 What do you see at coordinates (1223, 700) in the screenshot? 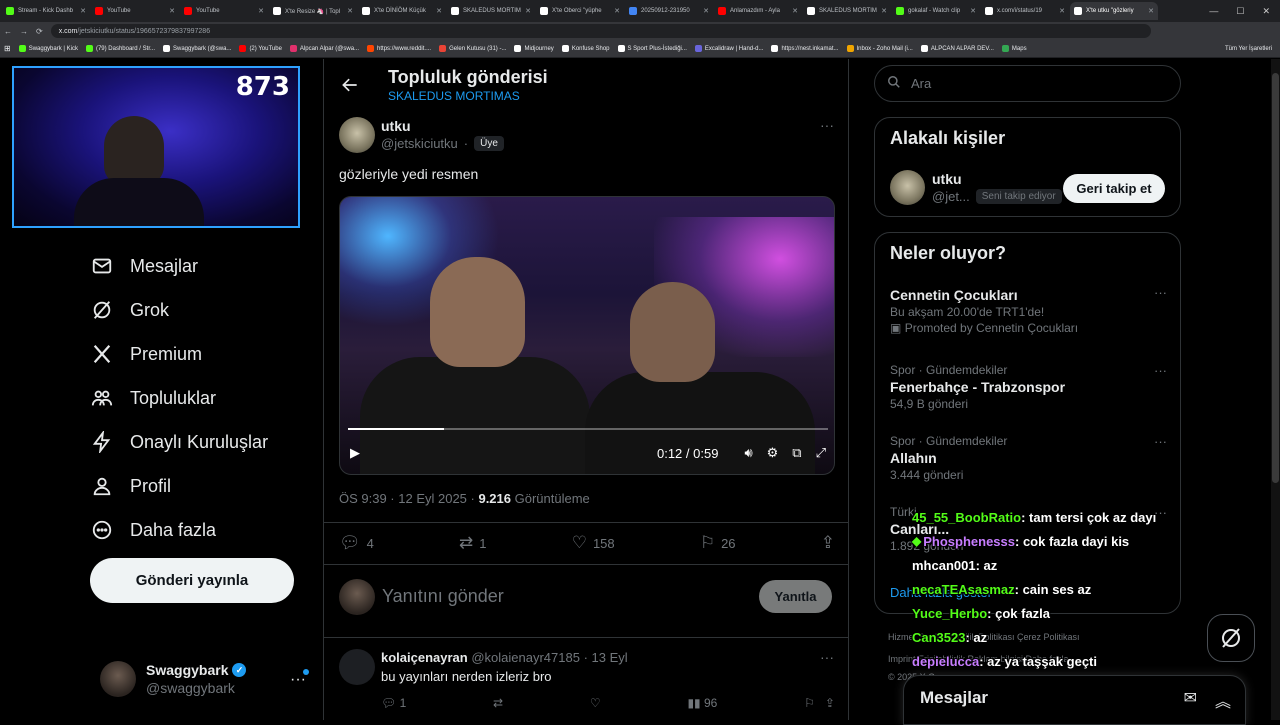
I see `expand-icon: ︽` at bounding box center [1223, 700].